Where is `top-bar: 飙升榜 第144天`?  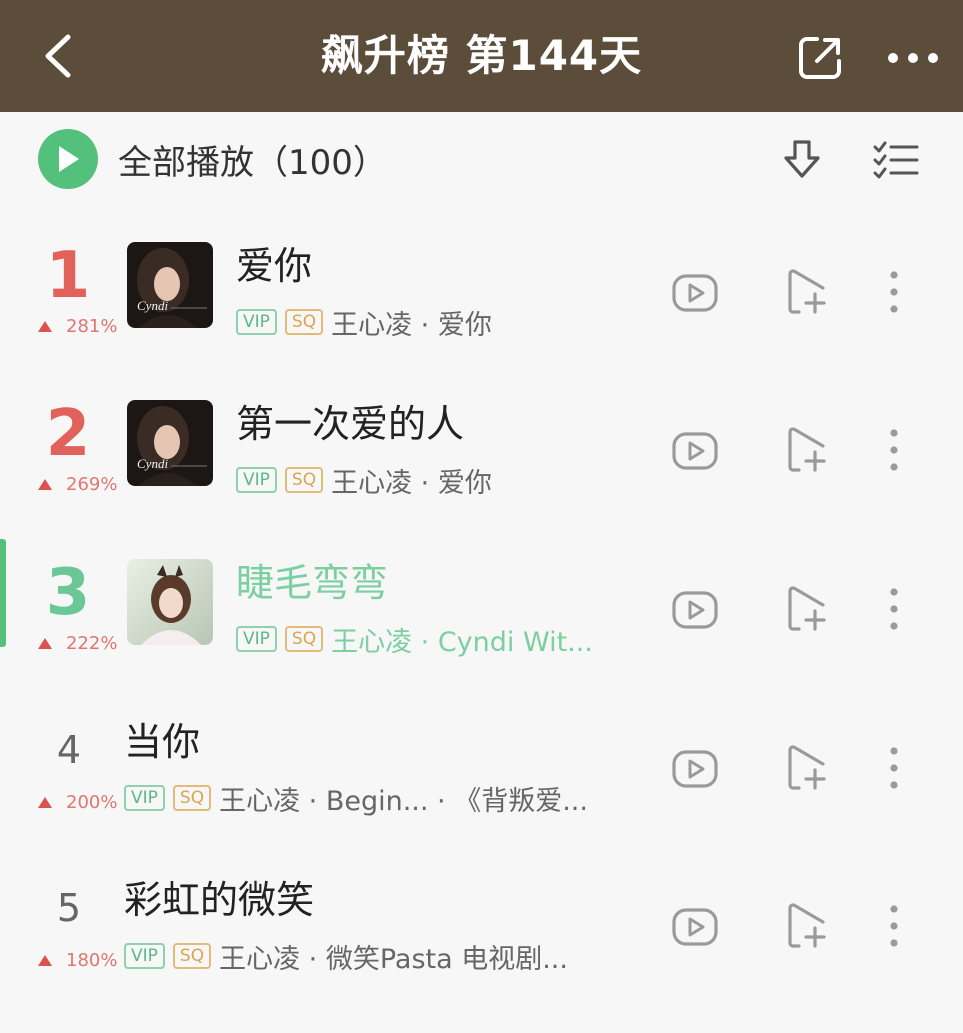
top-bar: 飙升榜 第144天 is located at coordinates (481, 56).